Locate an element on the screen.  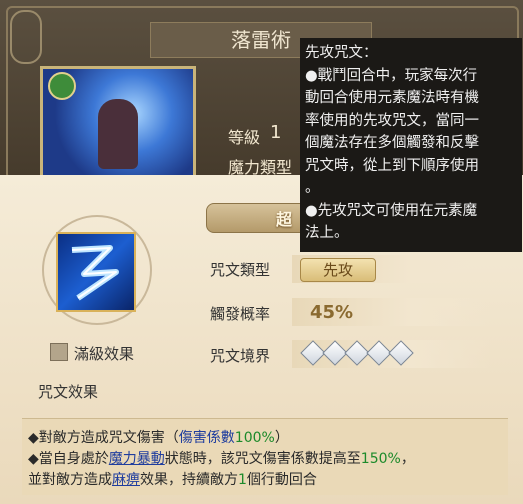
rarity-text: 超 is located at coordinates (284, 219).